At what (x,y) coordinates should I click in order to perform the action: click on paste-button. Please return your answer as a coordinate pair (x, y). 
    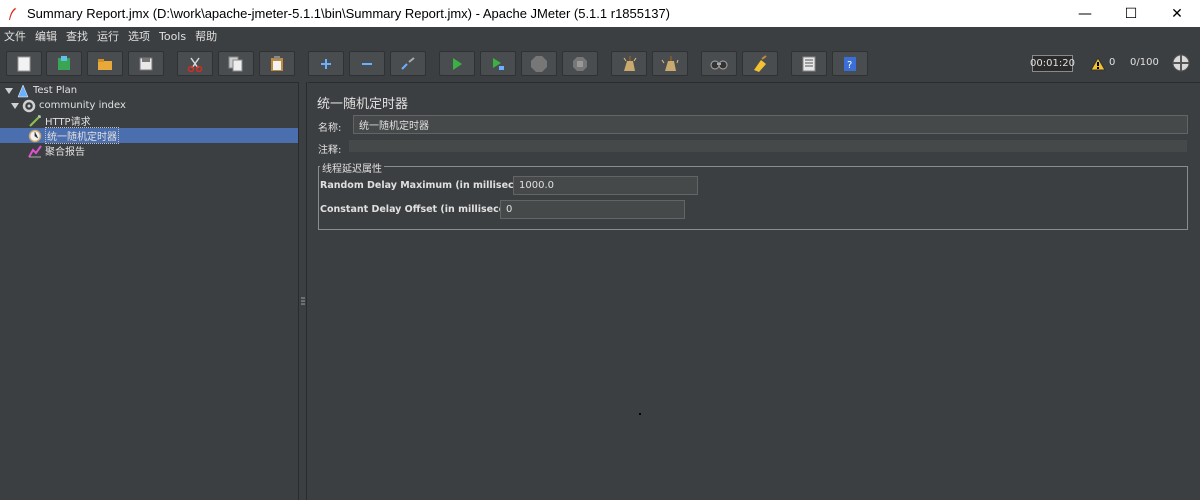
    Looking at the image, I should click on (277, 63).